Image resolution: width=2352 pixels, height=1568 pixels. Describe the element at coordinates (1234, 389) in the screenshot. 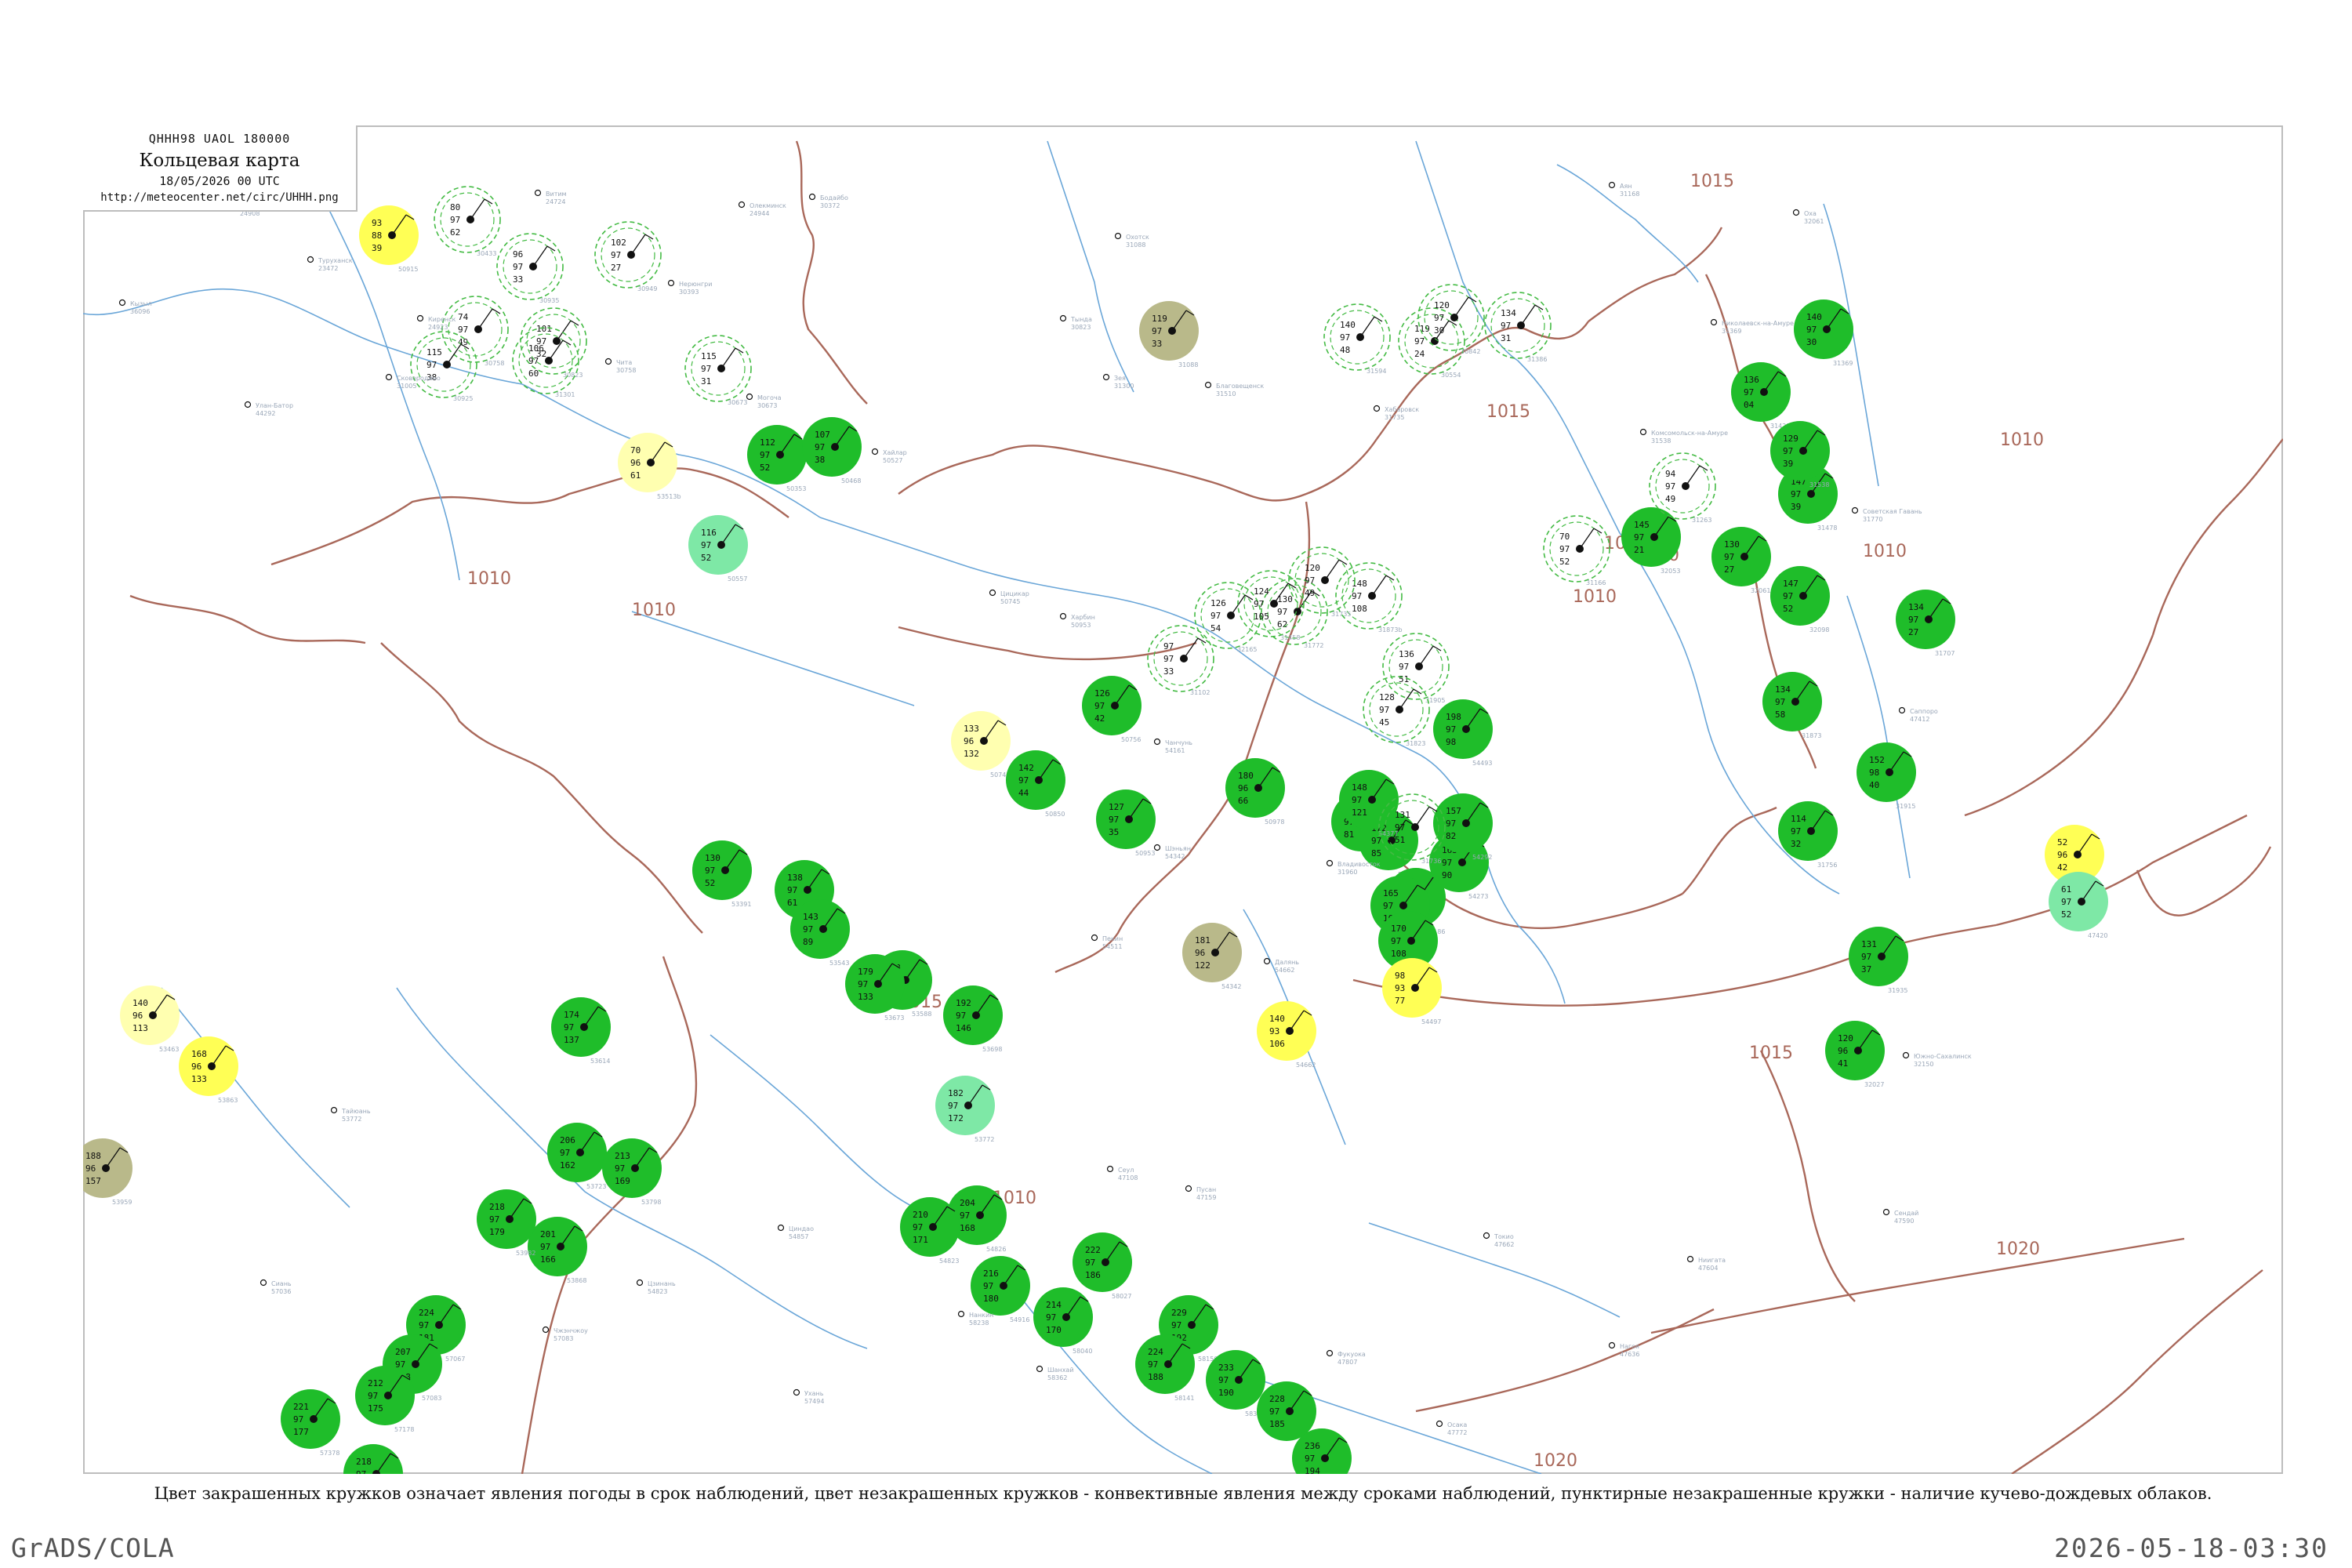

I see `station-label: Благовещенск31510` at that location.